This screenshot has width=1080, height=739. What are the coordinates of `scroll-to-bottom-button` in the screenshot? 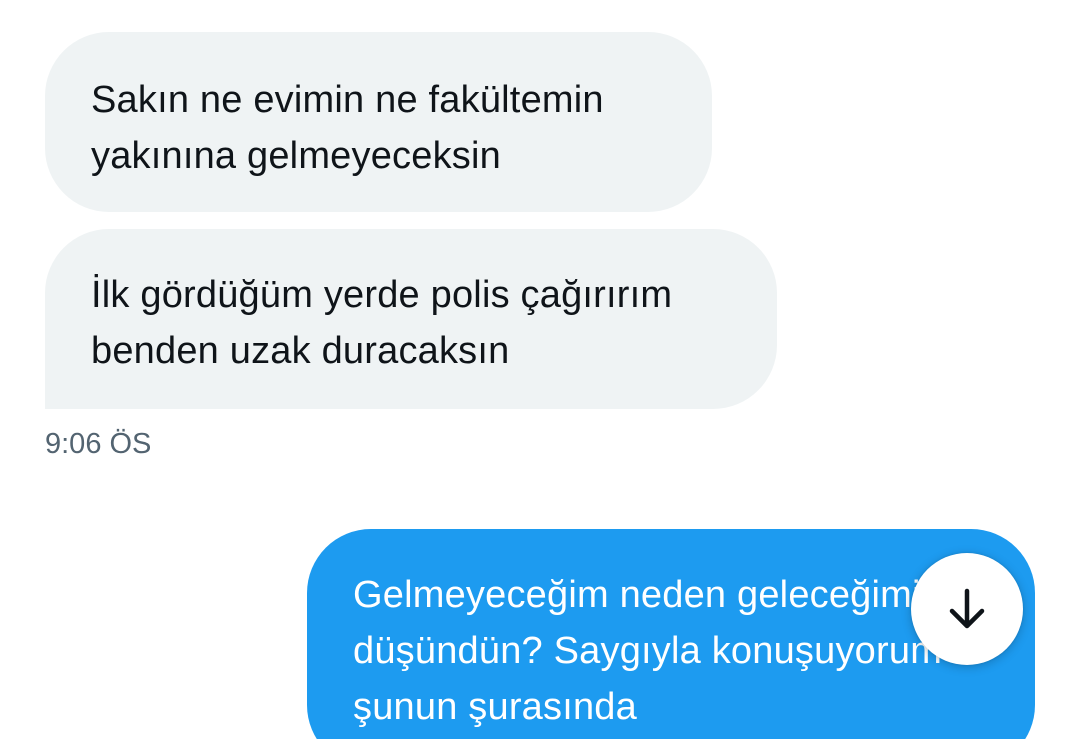 It's located at (967, 609).